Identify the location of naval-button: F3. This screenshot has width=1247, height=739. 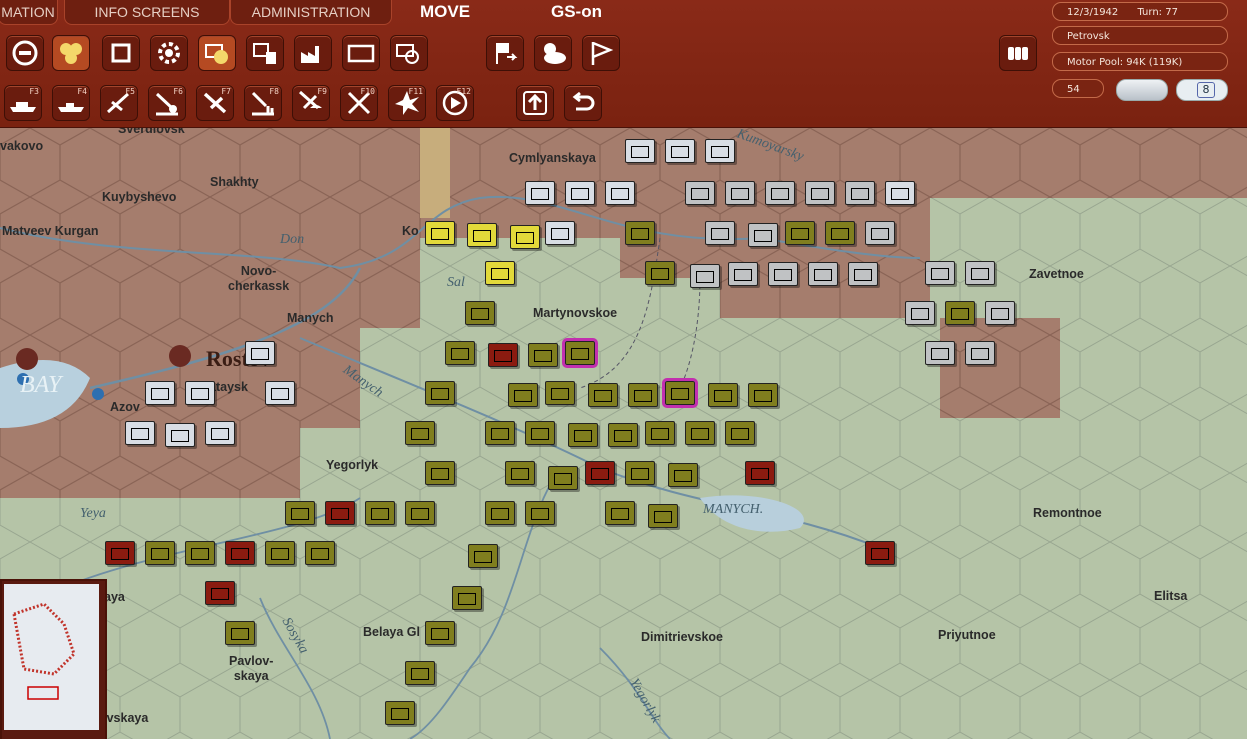
(23, 103).